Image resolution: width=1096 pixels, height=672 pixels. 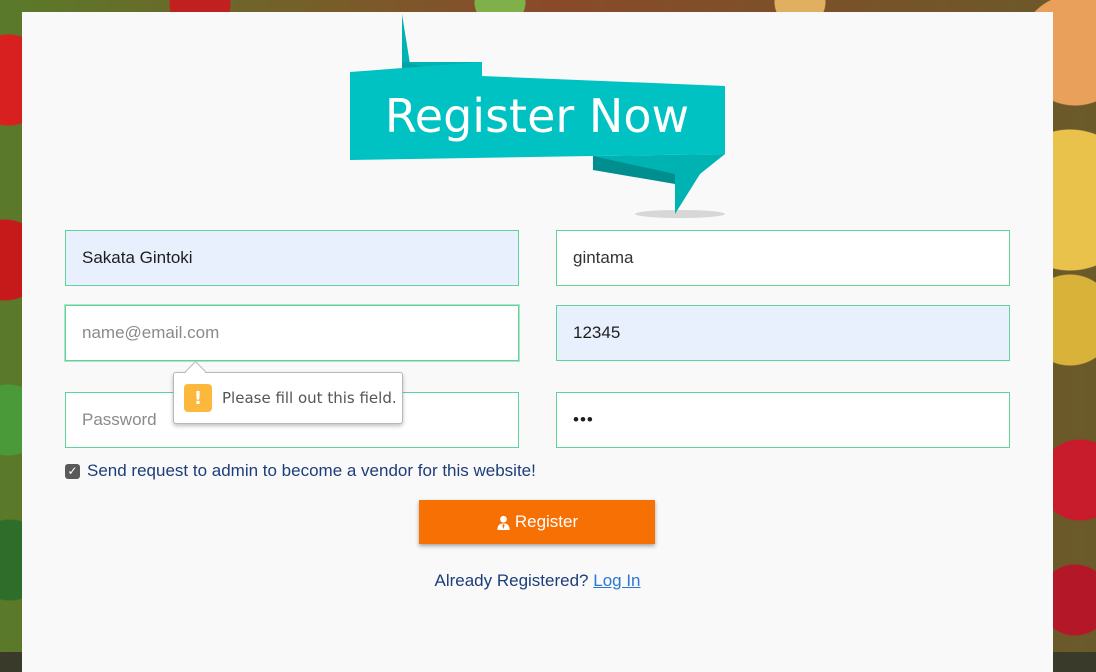 I want to click on register-button: Register, so click(x=537, y=522).